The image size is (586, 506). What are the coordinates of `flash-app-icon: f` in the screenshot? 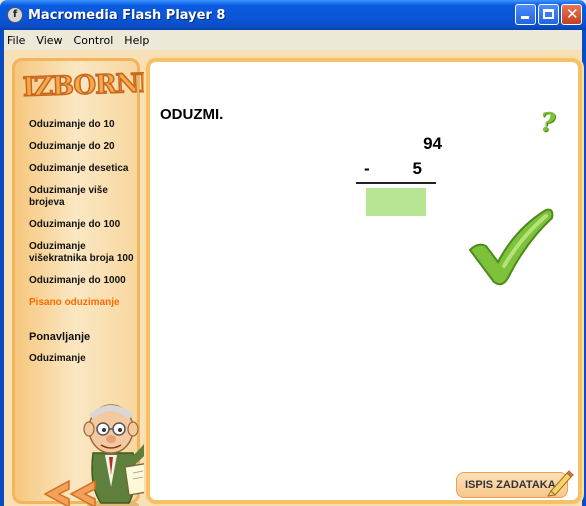 It's located at (15, 15).